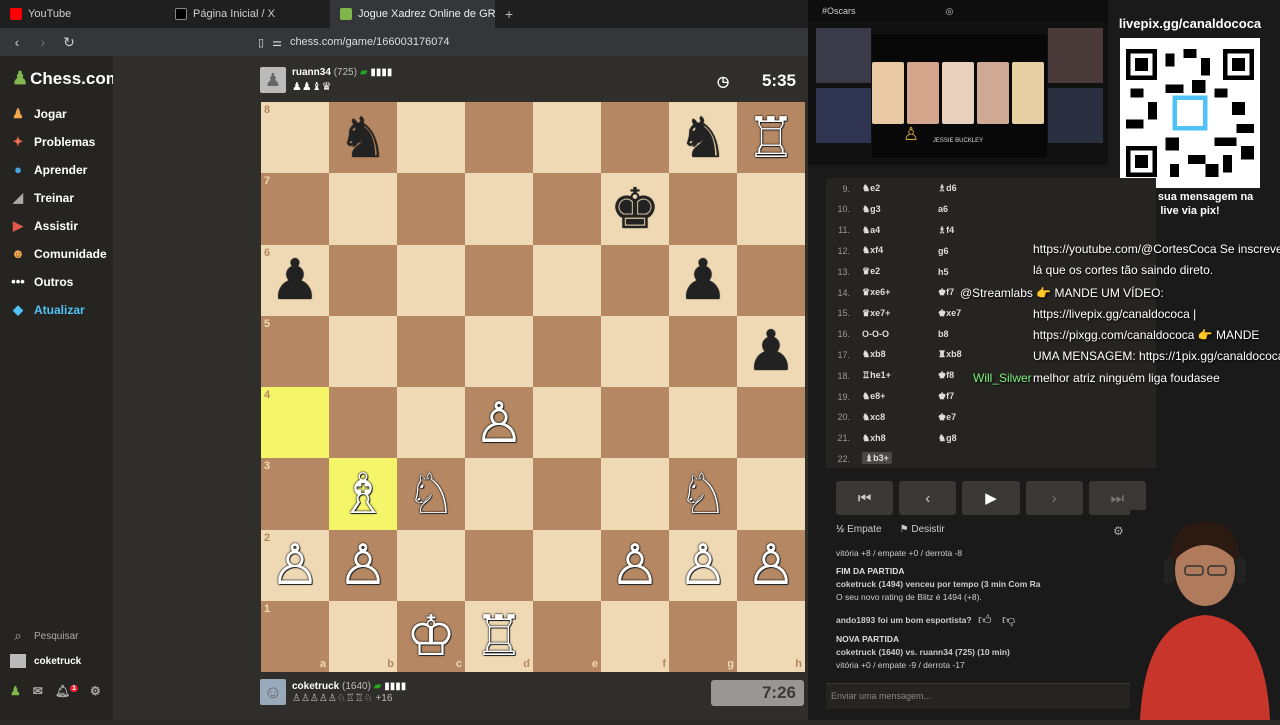 Image resolution: width=1280 pixels, height=725 pixels. I want to click on square-g6: ♟, so click(703, 280).